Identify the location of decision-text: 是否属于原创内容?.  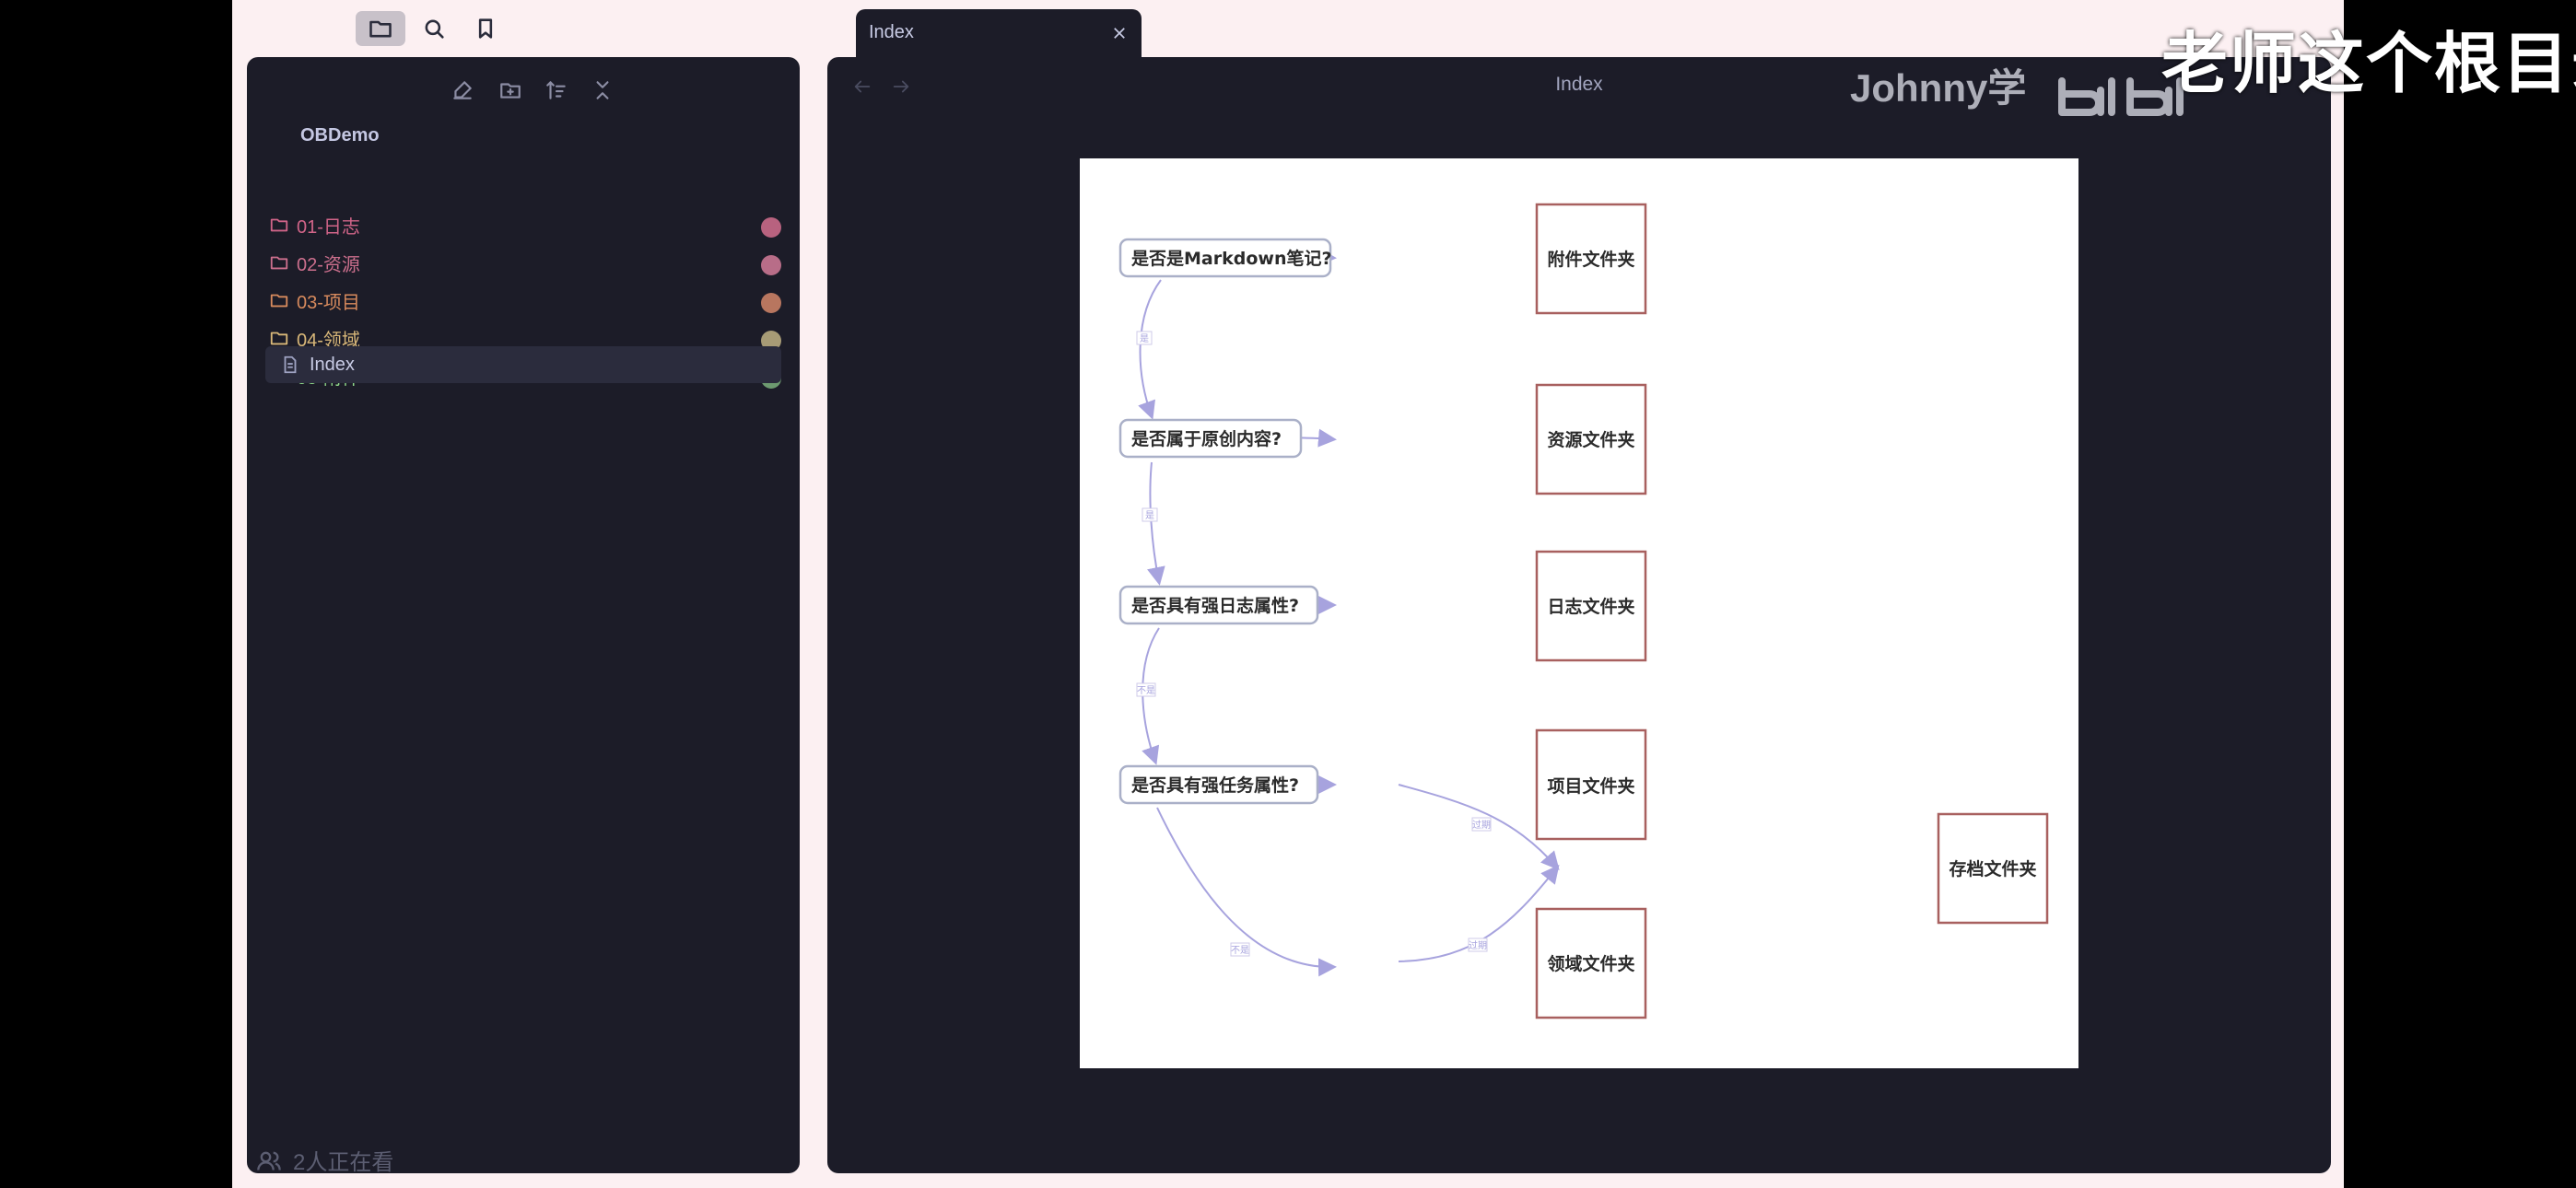
(1206, 438).